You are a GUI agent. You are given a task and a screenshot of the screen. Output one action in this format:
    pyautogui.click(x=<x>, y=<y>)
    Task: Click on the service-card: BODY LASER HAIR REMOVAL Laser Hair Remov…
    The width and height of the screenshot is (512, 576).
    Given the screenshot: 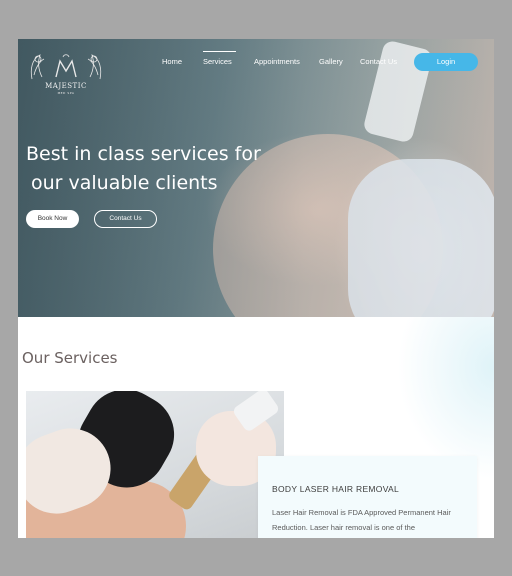 What is the action you would take?
    pyautogui.click(x=367, y=497)
    